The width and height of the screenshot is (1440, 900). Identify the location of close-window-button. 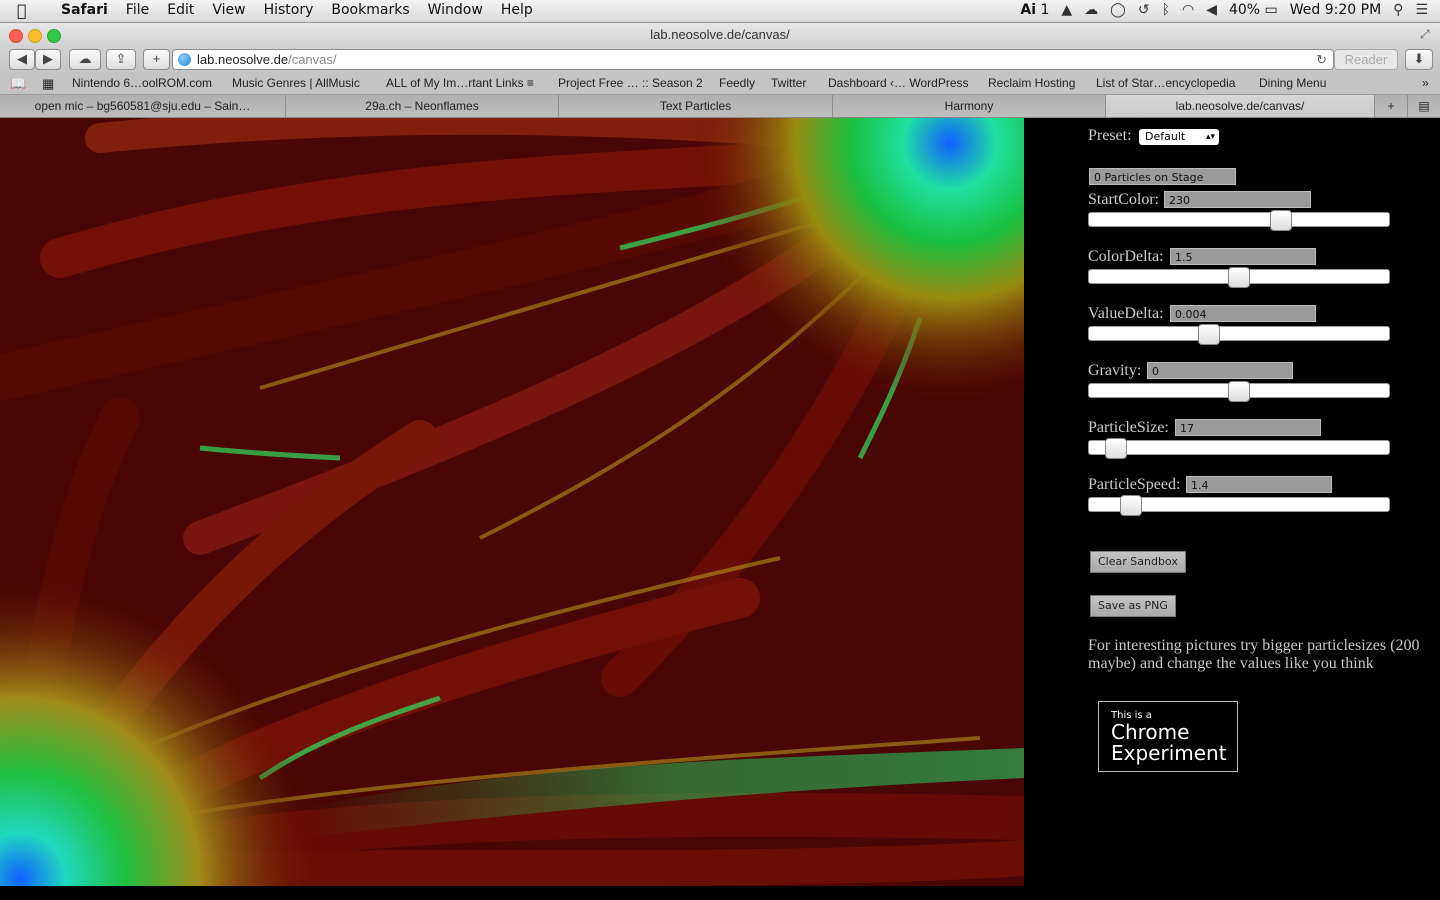
(16, 36).